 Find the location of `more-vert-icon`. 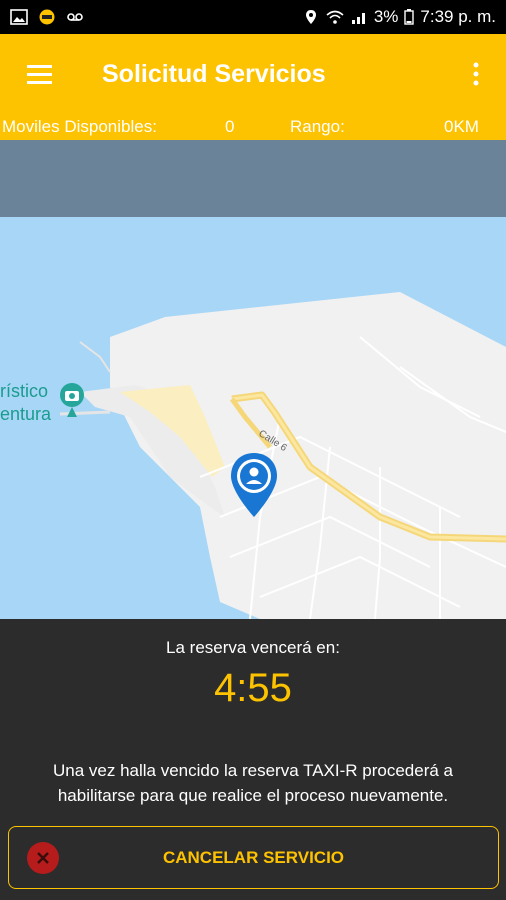

more-vert-icon is located at coordinates (476, 74).